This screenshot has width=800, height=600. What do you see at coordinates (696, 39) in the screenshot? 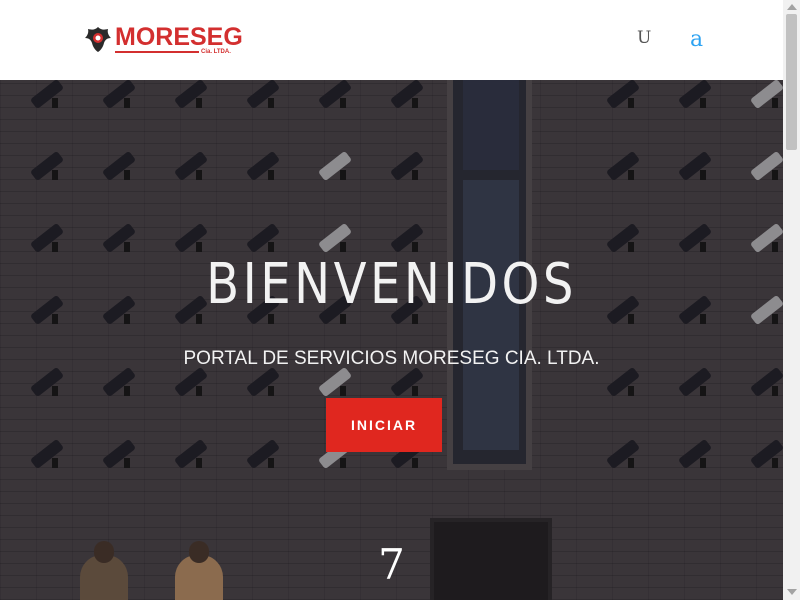
I see `nav-item-a: a` at bounding box center [696, 39].